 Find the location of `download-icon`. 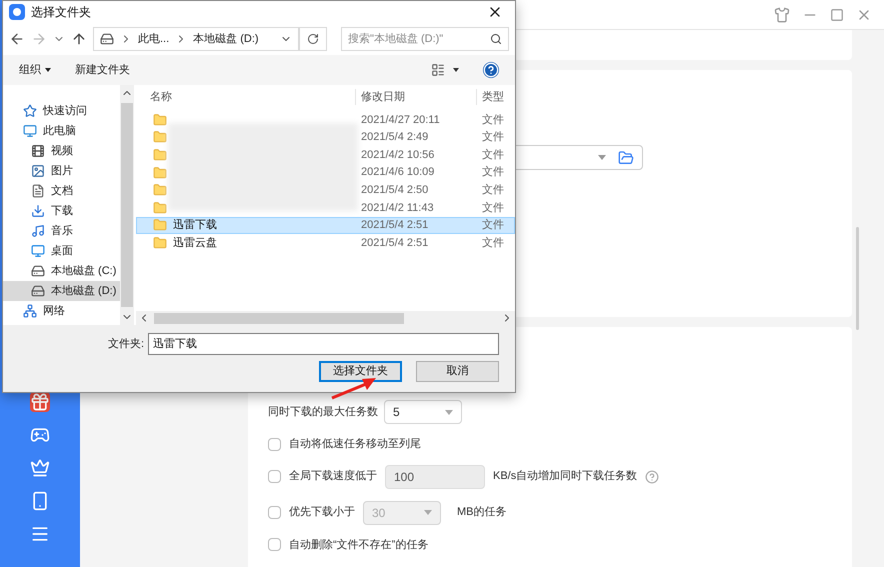

download-icon is located at coordinates (38, 211).